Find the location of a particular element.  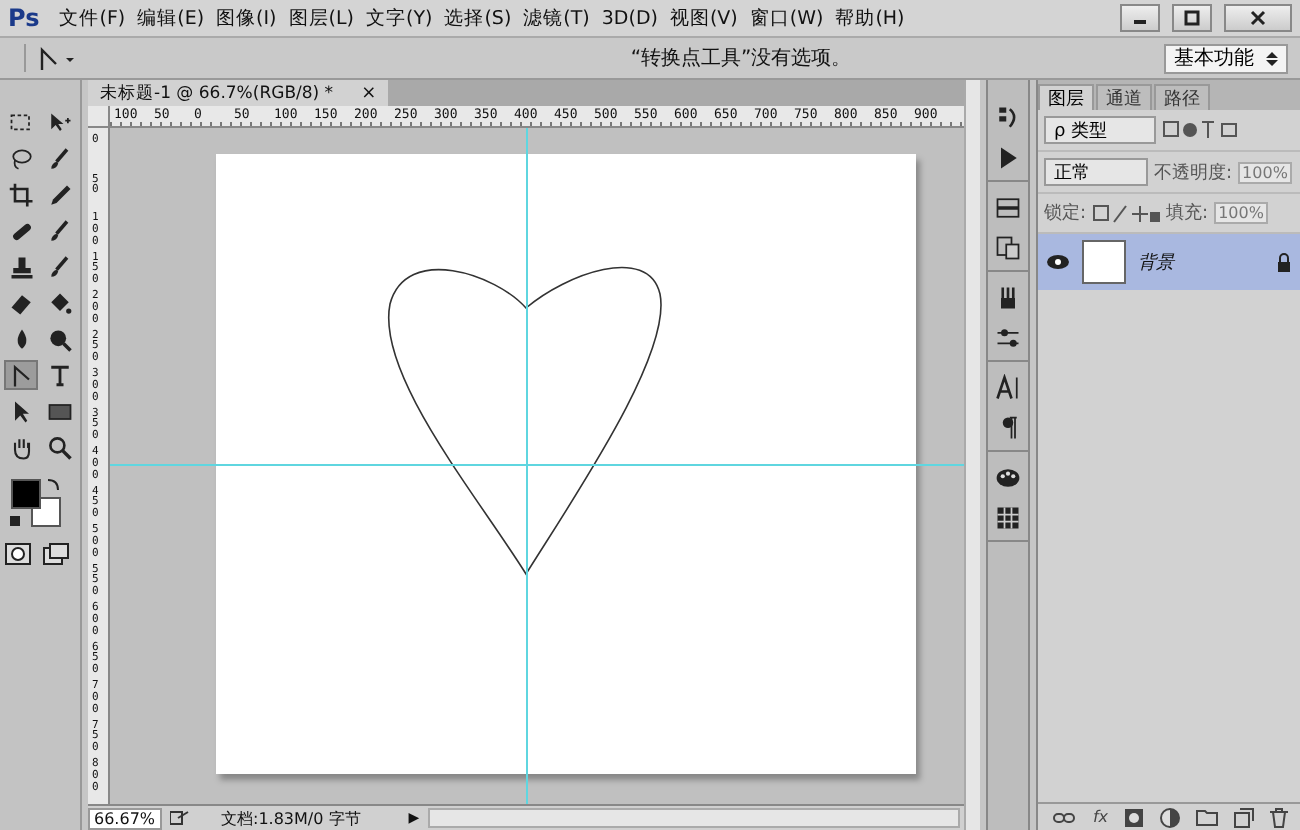

zoom-icon is located at coordinates (59, 447).